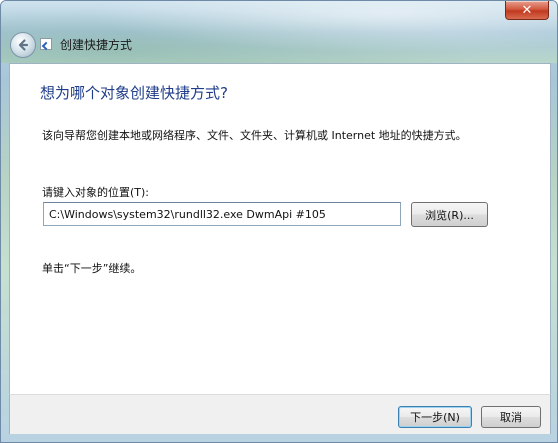  Describe the element at coordinates (92, 268) in the screenshot. I see `continue-instruction: 单击“下一步”继续。` at that location.